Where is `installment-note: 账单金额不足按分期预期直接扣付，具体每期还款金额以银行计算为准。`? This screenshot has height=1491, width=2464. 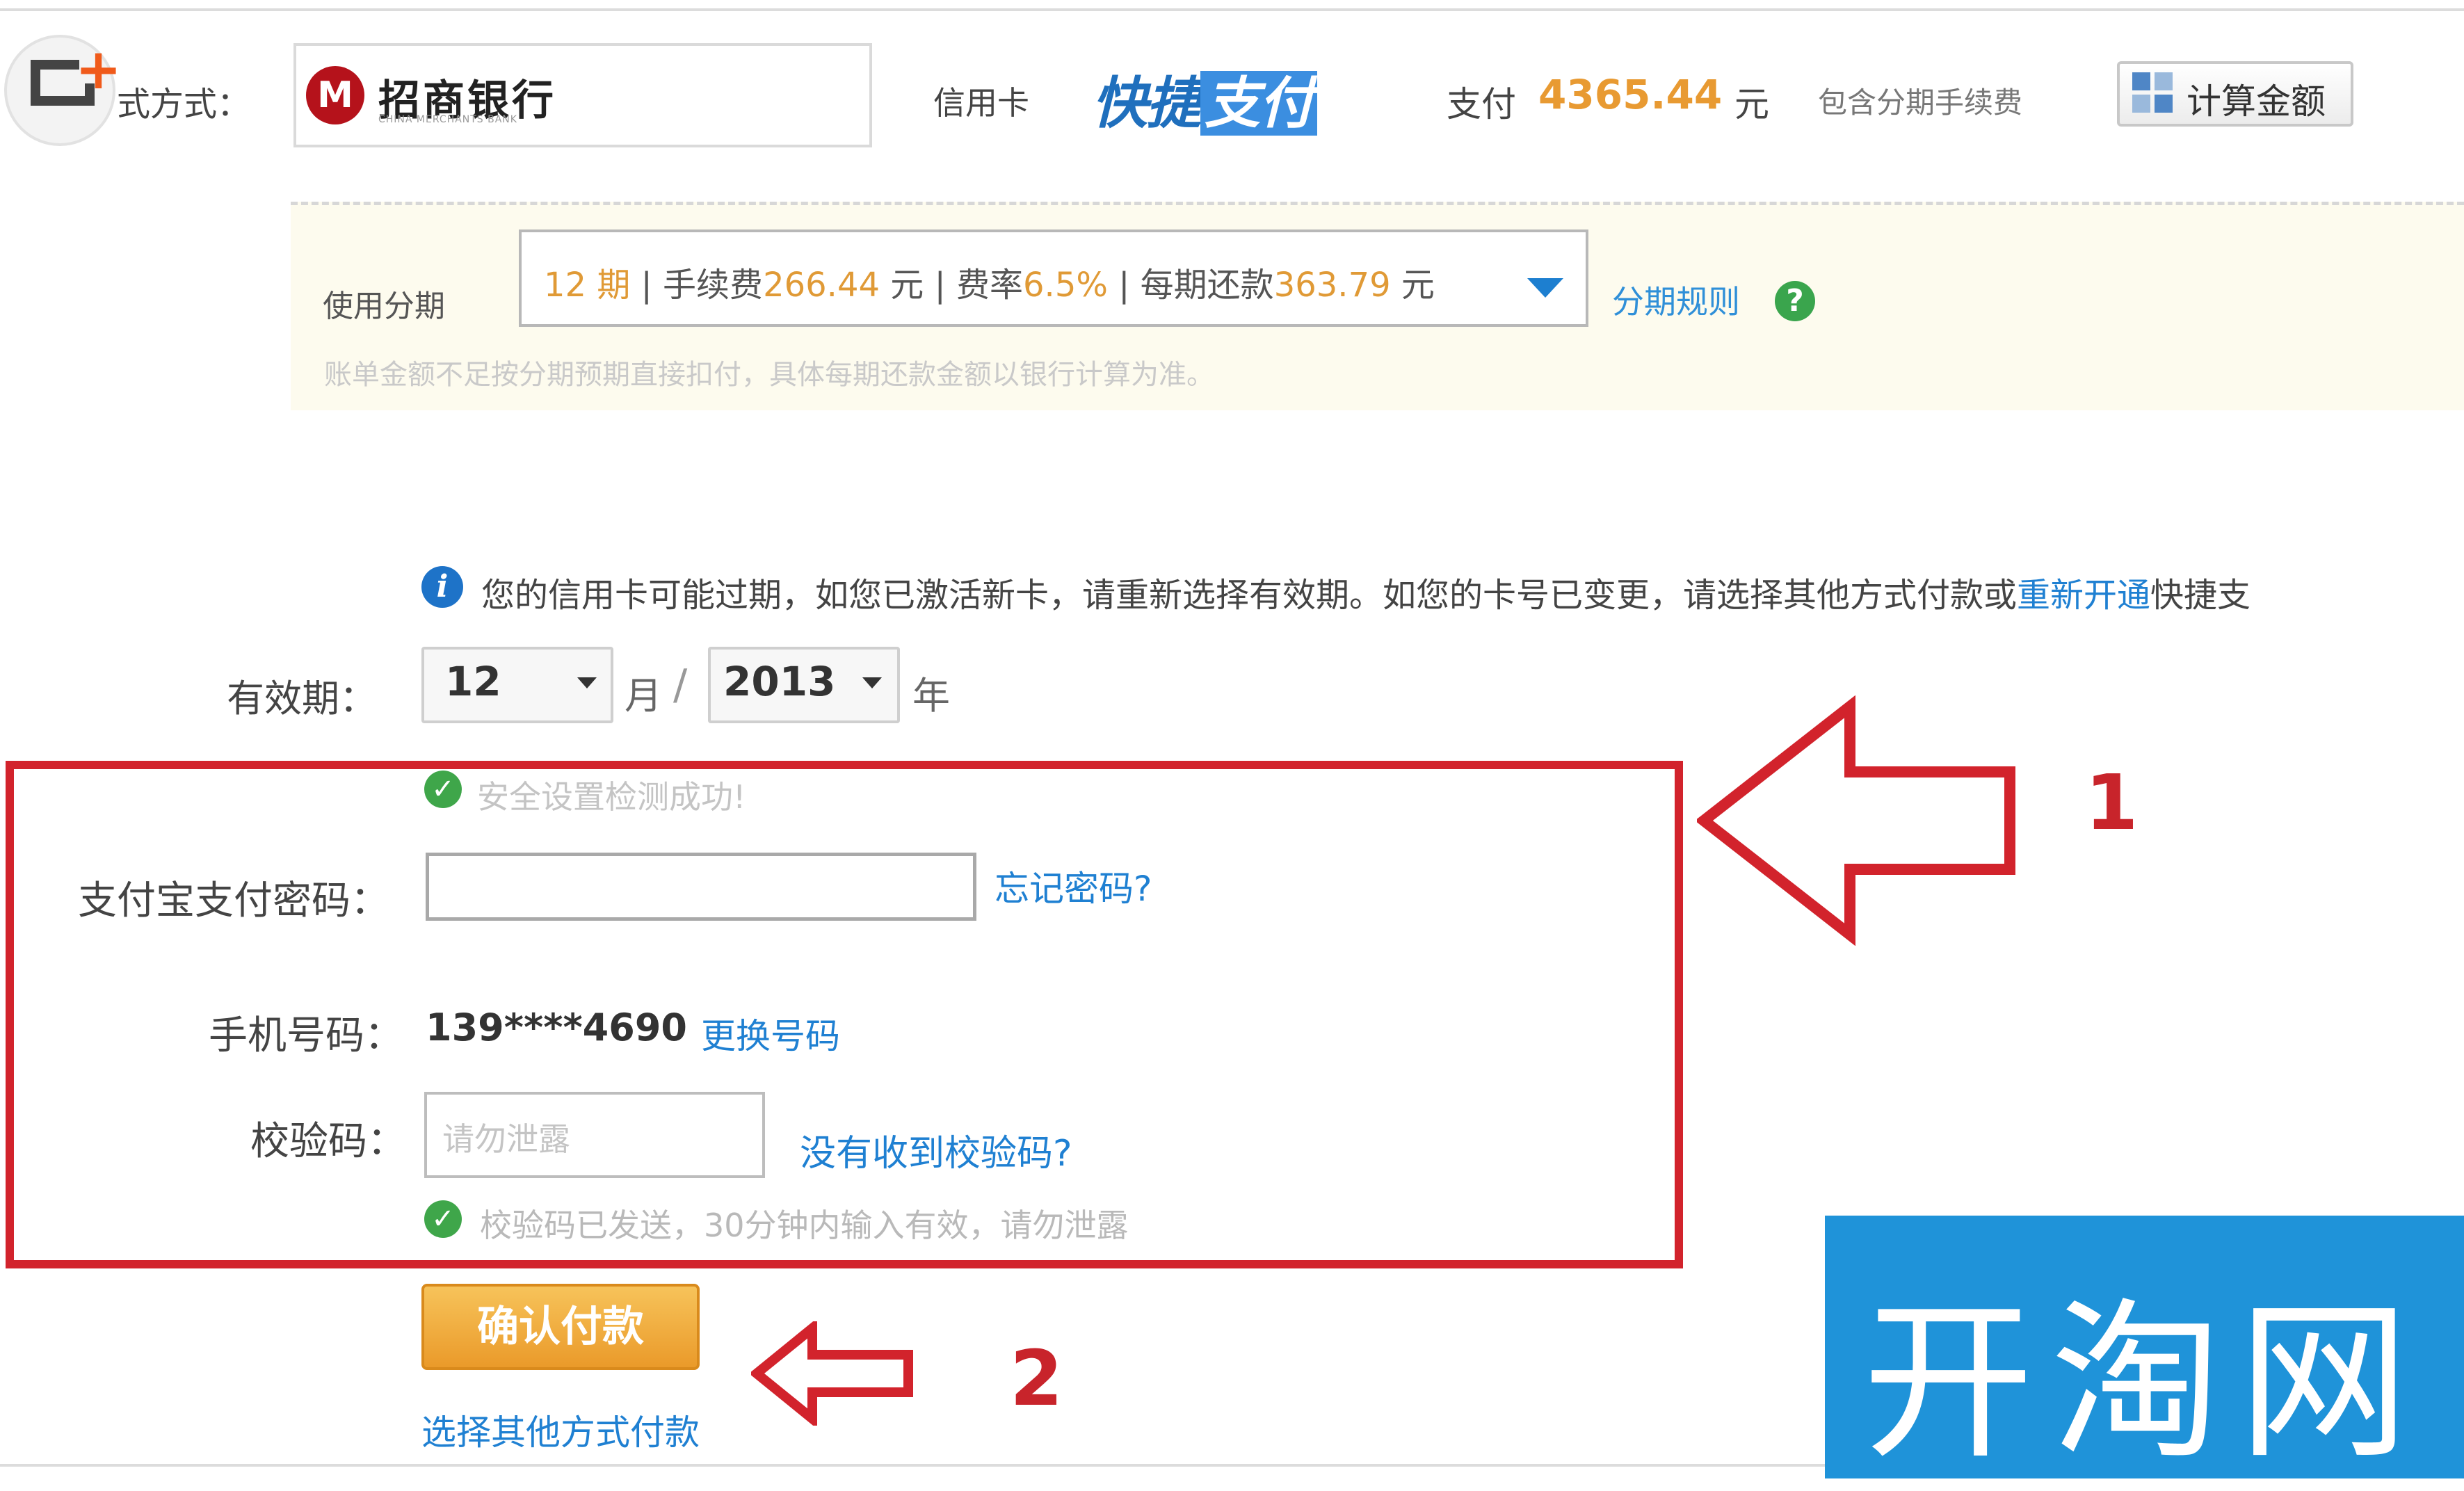 installment-note: 账单金额不足按分期预期直接扣付，具体每期还款金额以银行计算为准。 is located at coordinates (769, 375).